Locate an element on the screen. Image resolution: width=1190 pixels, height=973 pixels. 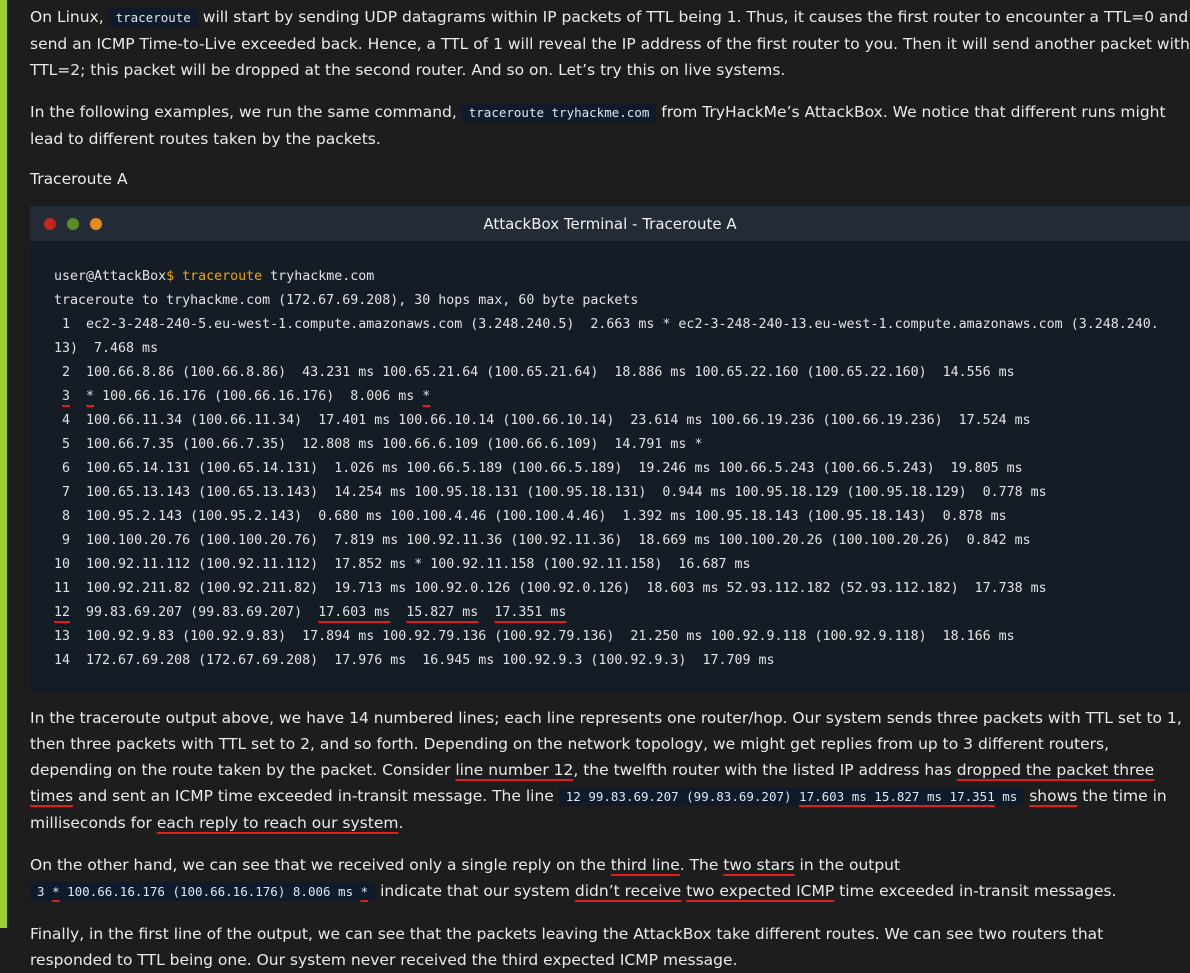
terminal-titlebar: AttackBox Terminal - Traceroute A is located at coordinates (610, 223).